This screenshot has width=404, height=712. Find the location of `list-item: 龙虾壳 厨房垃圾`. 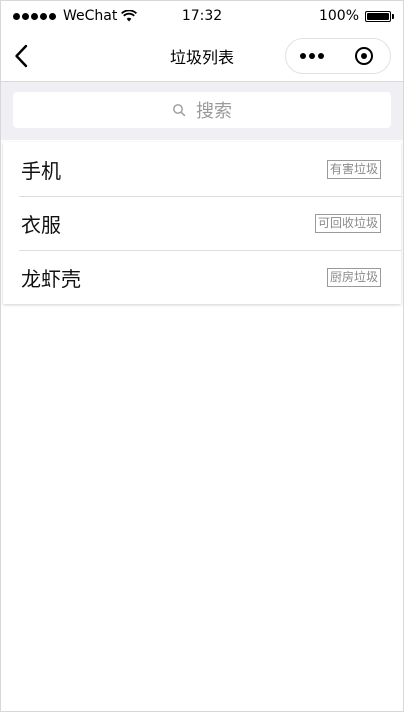

list-item: 龙虾壳 厨房垃圾 is located at coordinates (202, 277).